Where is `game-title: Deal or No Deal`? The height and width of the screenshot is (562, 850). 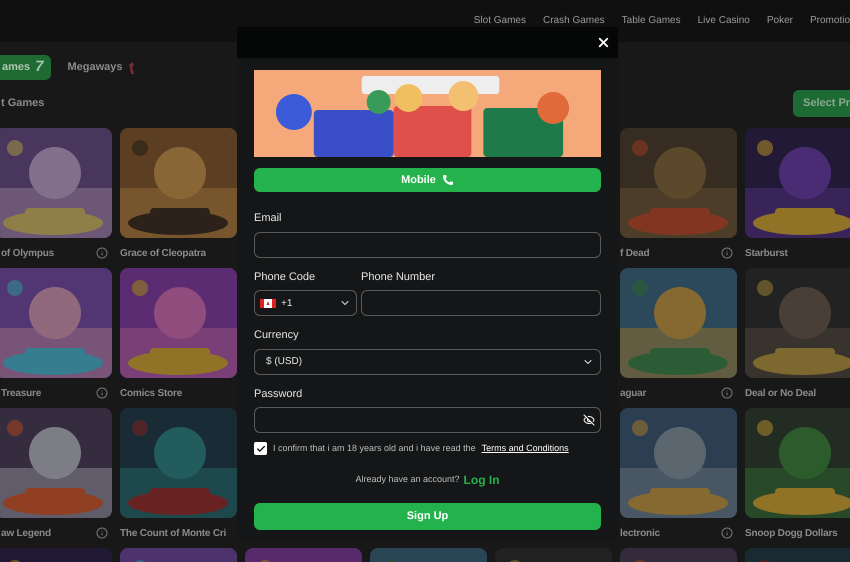
game-title: Deal or No Deal is located at coordinates (780, 393).